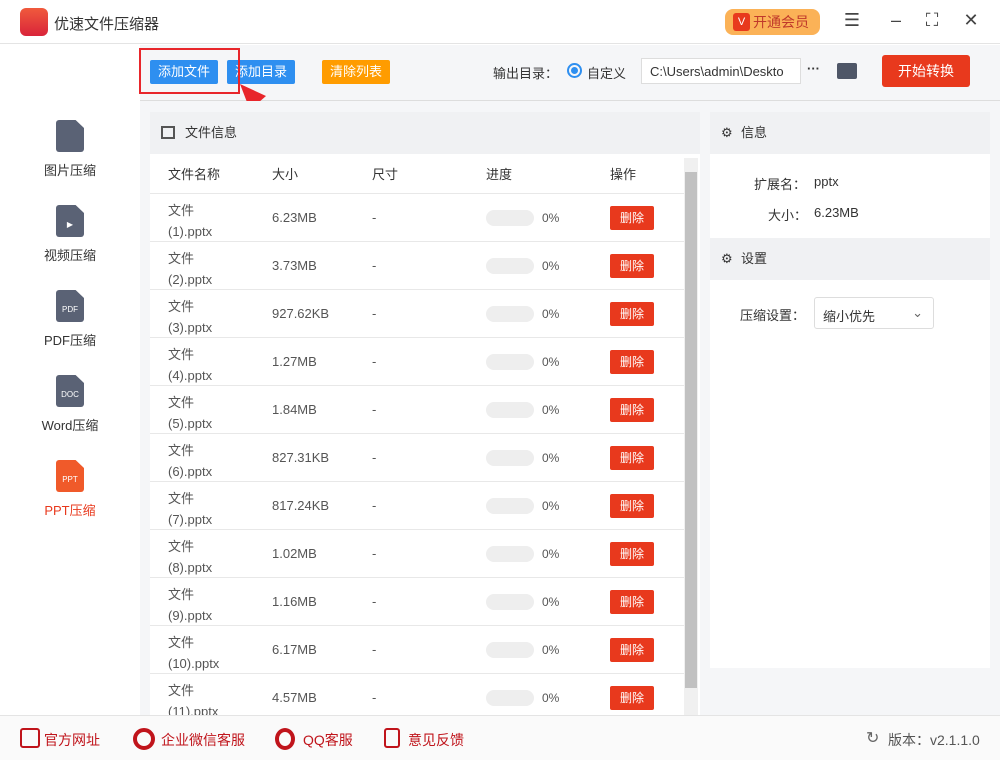 This screenshot has width=1000, height=760. Describe the element at coordinates (971, 20) in the screenshot. I see `close-icon: ✕` at that location.